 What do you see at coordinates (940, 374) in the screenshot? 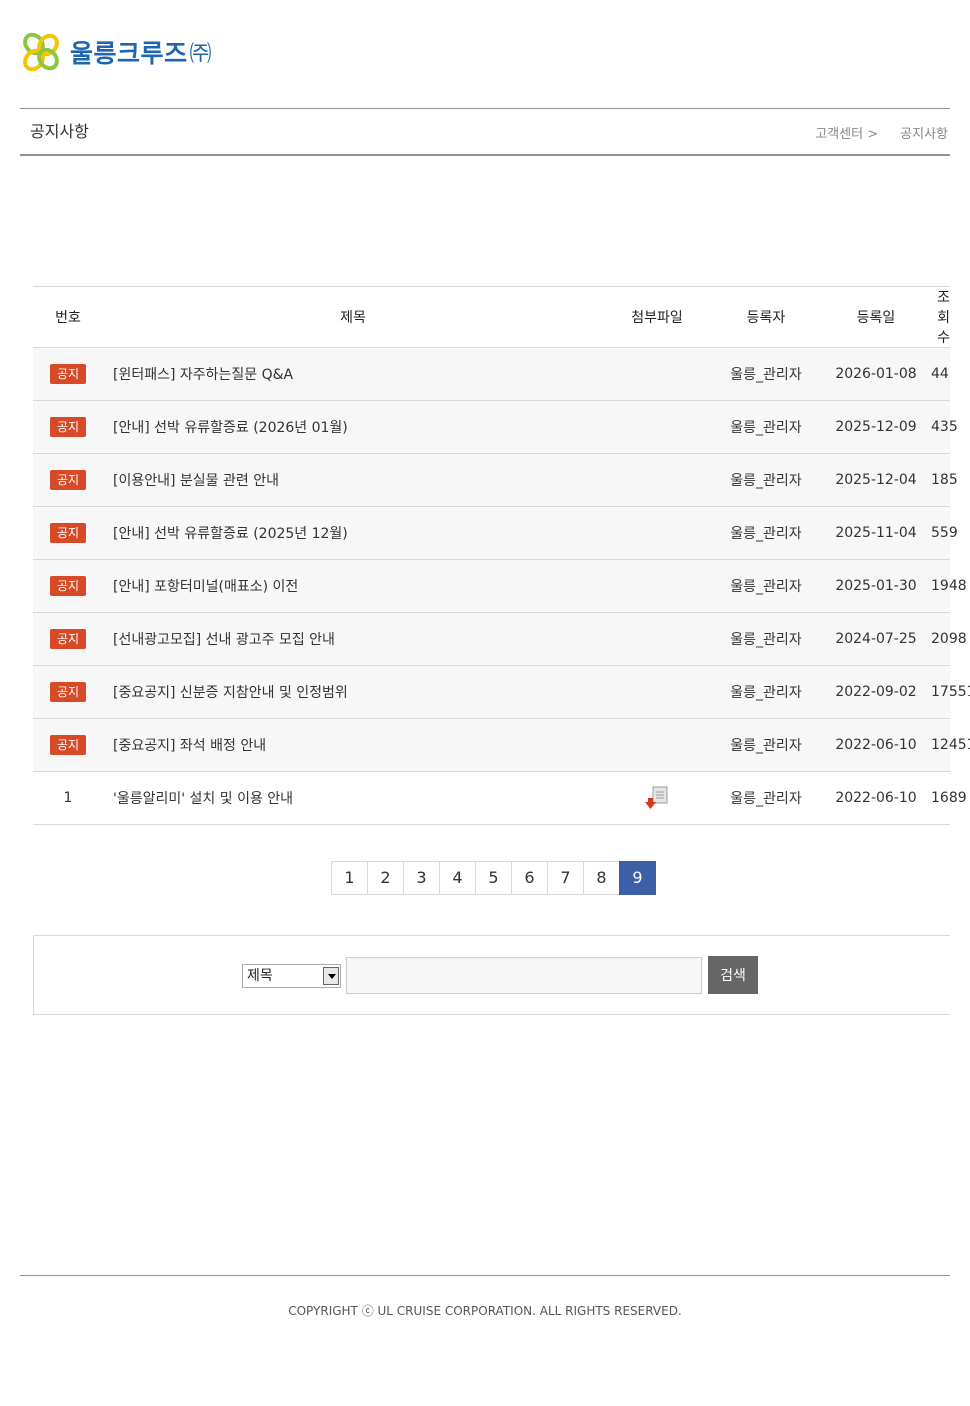
I see `cell-views: 44` at bounding box center [940, 374].